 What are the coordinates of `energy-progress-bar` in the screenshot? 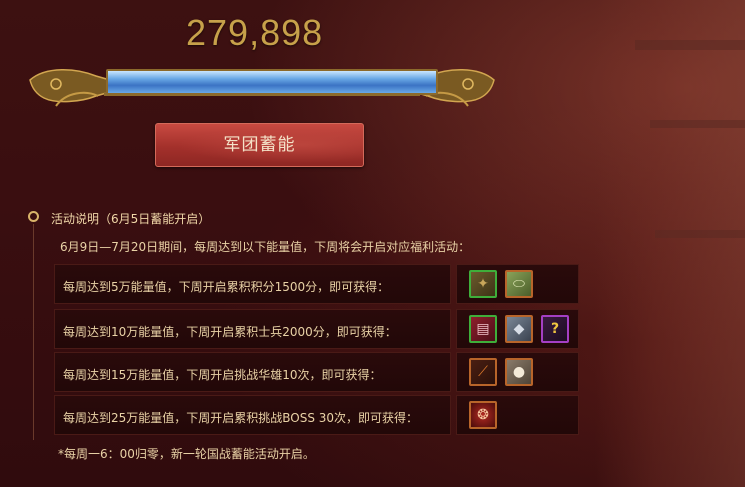 It's located at (262, 88).